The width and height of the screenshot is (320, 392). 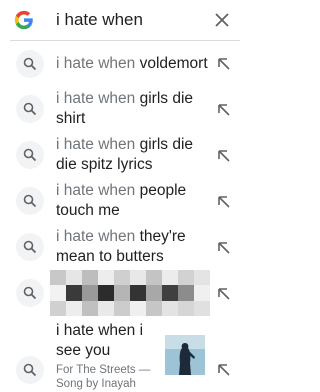 I want to click on song-title: i hate when i see you, so click(x=100, y=340).